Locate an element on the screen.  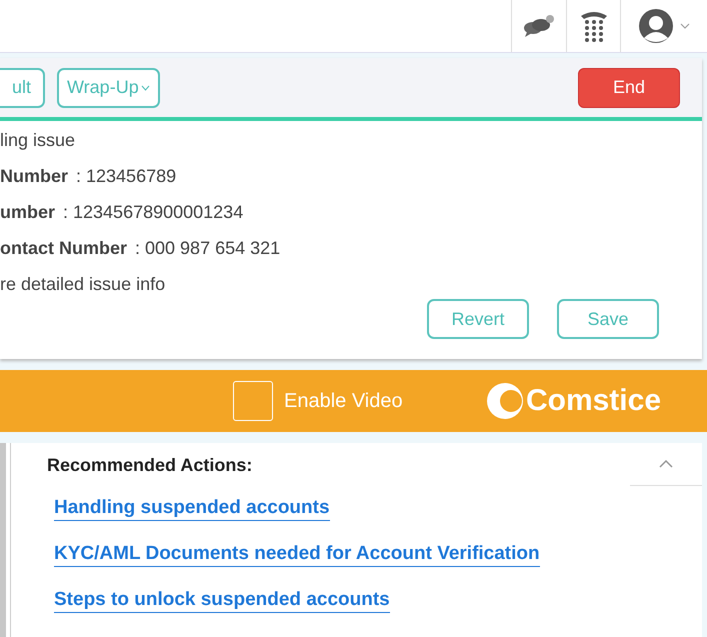
chevron-up-icon is located at coordinates (666, 464).